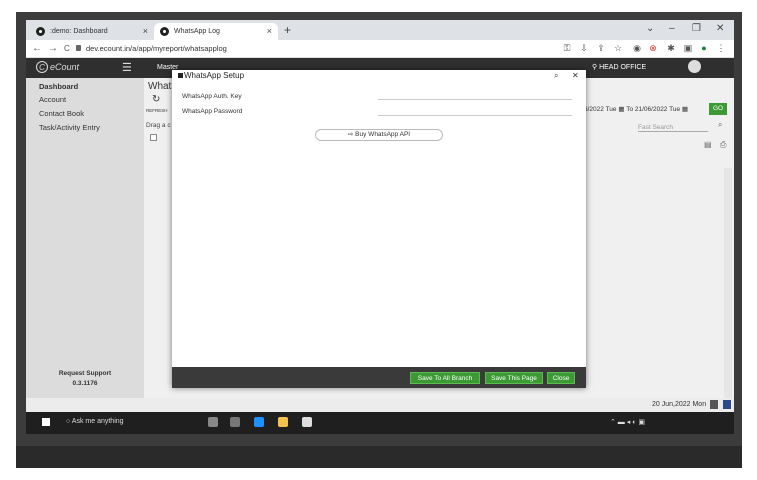  Describe the element at coordinates (37, 48) in the screenshot. I see `back-icon: ←` at that location.